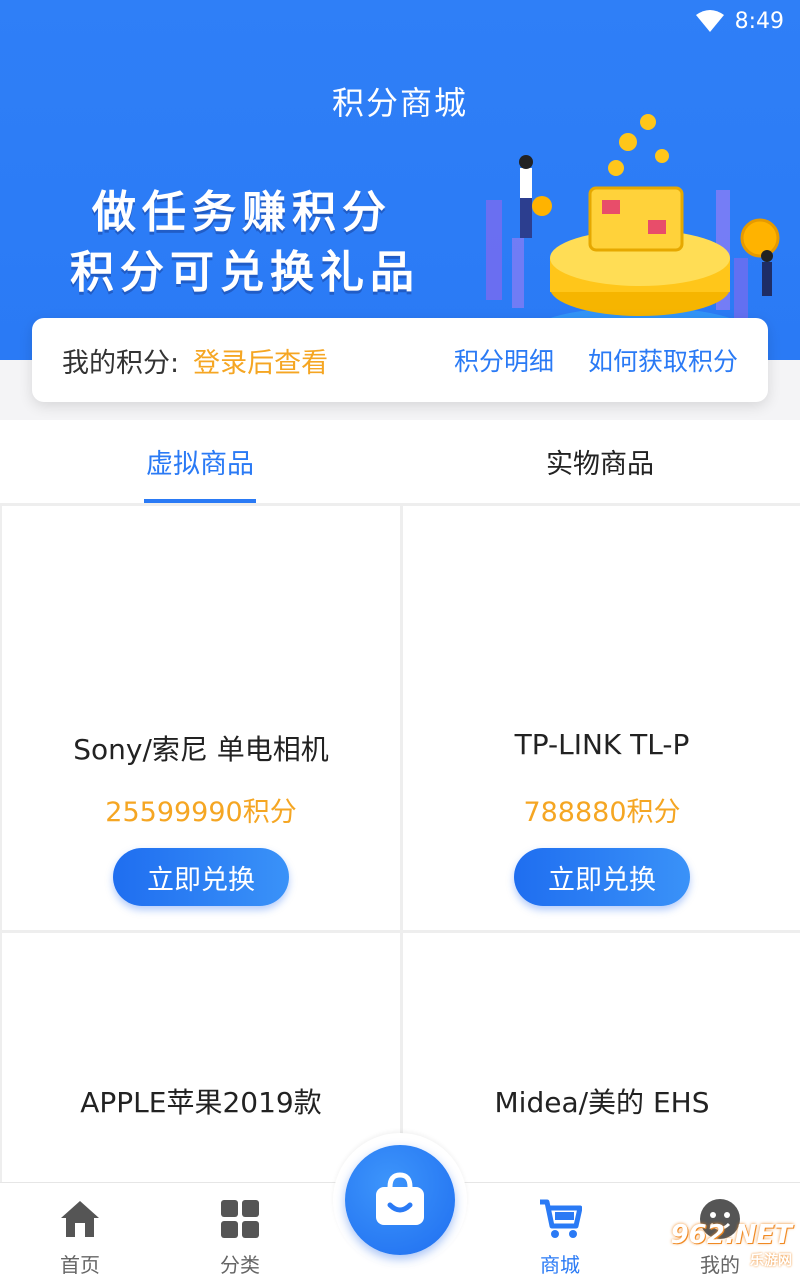 Image resolution: width=800 pixels, height=1280 pixels. What do you see at coordinates (602, 812) in the screenshot?
I see `product-price: 788880积分` at bounding box center [602, 812].